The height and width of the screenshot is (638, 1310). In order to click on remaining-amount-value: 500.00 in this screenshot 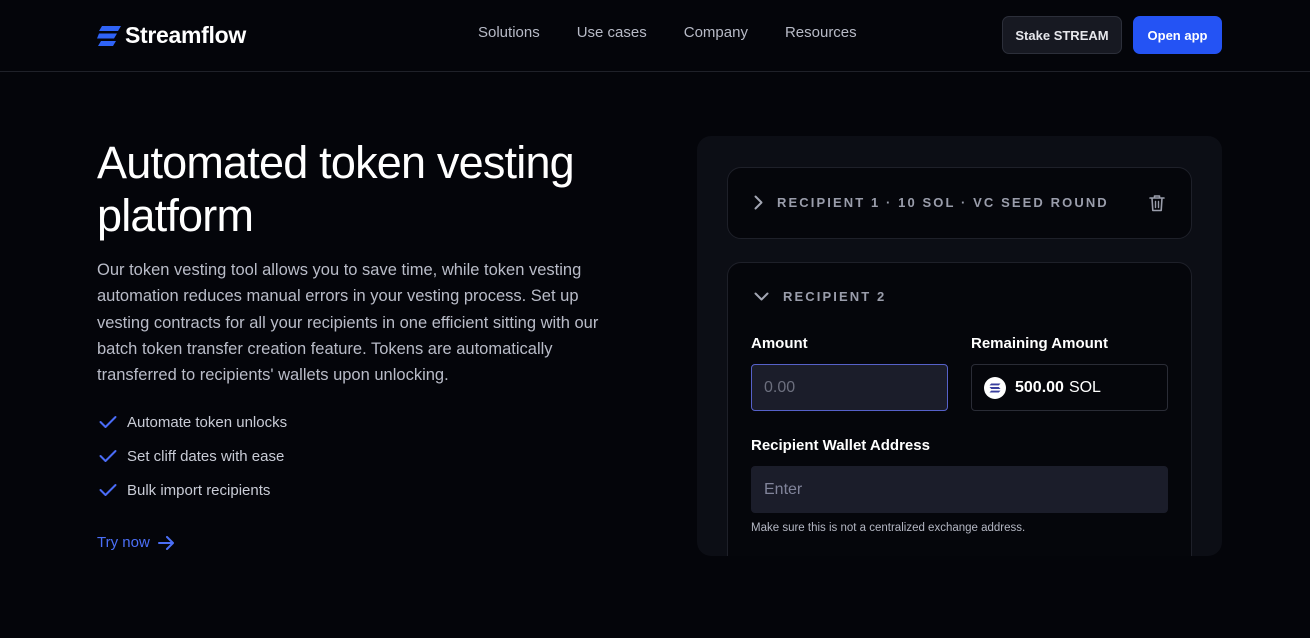, I will do `click(1039, 387)`.